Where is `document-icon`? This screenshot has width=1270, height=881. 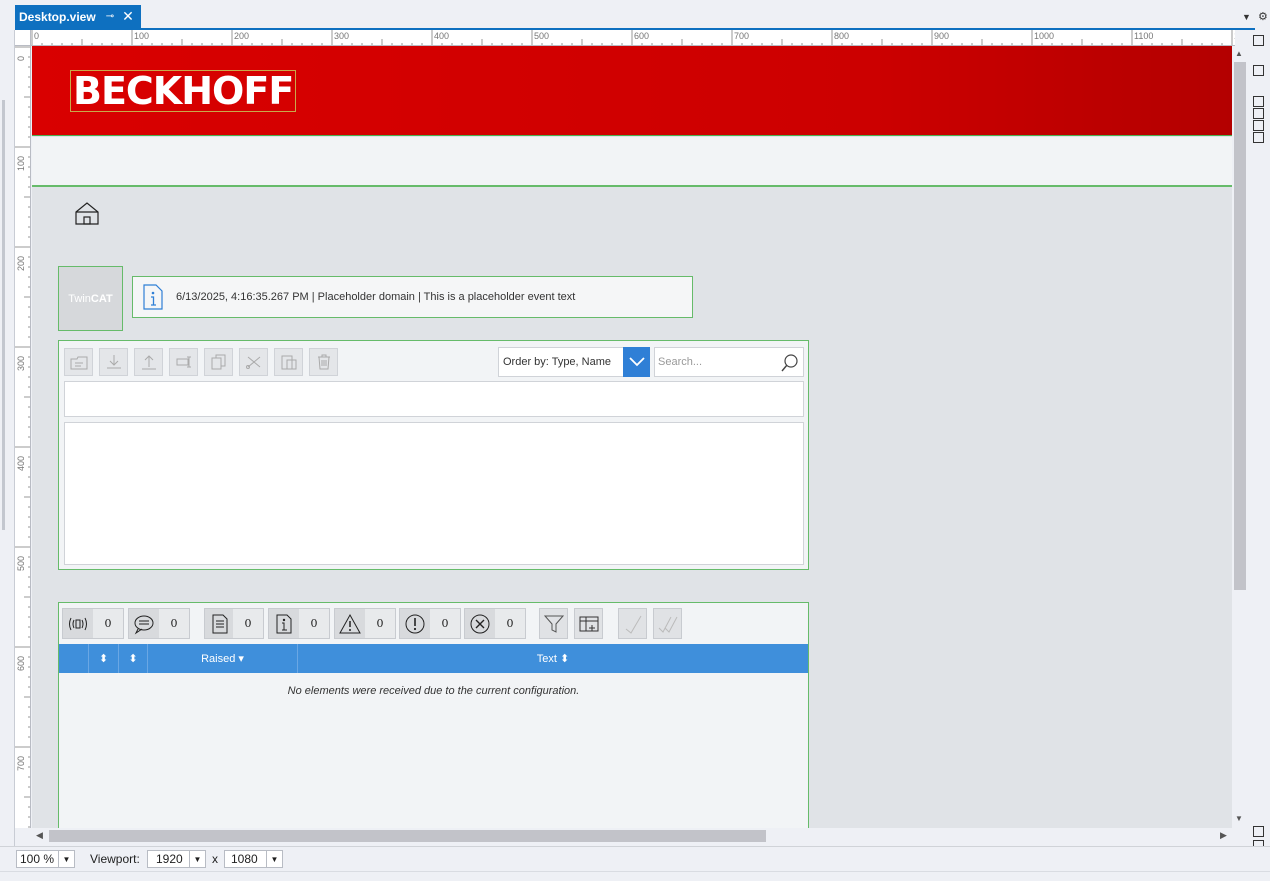
document-icon is located at coordinates (220, 623).